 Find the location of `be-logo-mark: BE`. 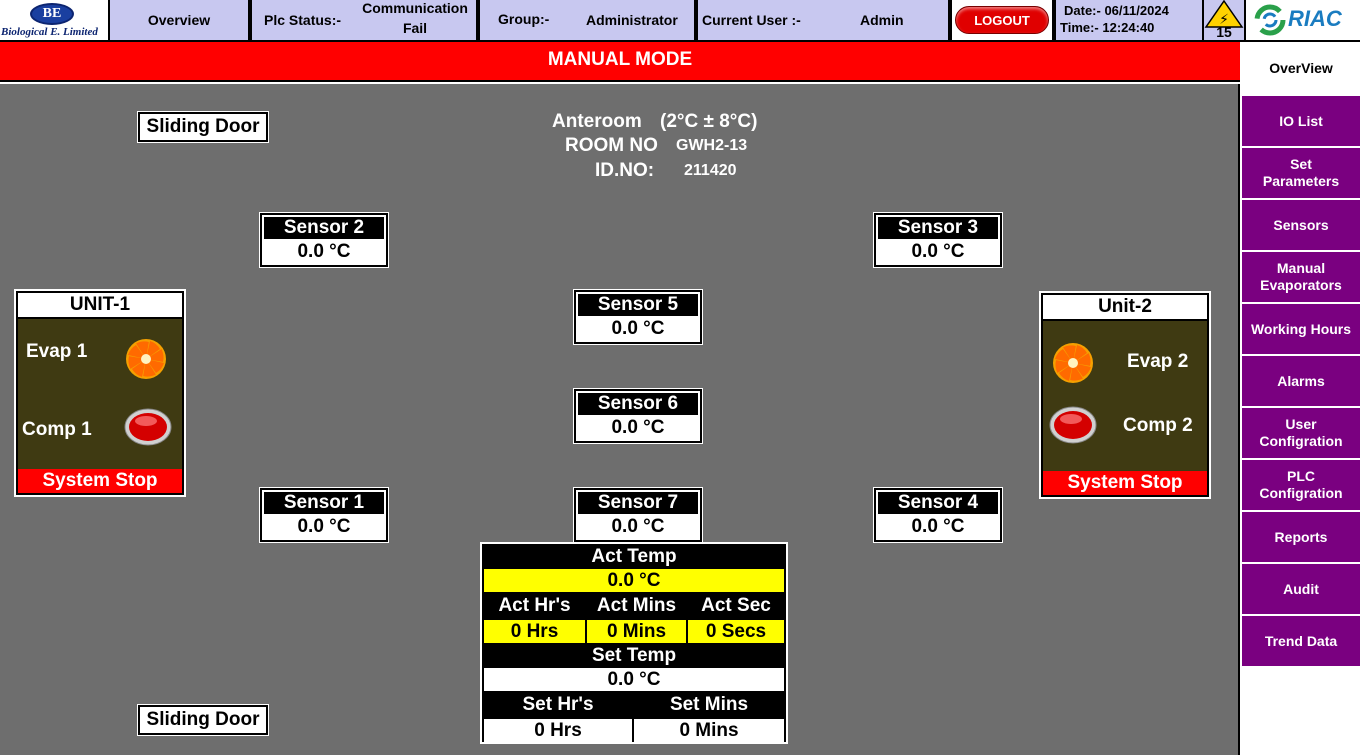

be-logo-mark: BE is located at coordinates (52, 14).